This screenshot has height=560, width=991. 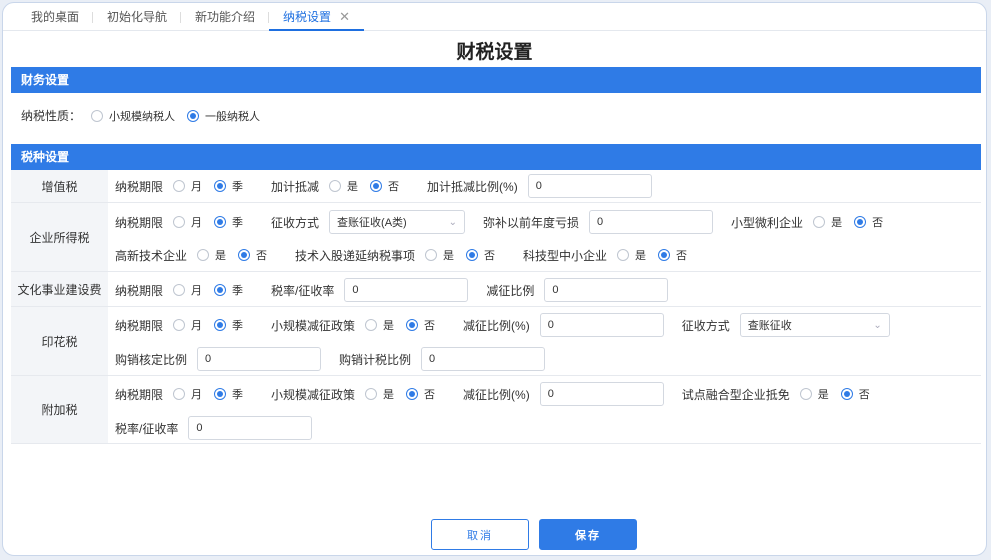 I want to click on purchase-ratio-input: 0, so click(x=259, y=359).